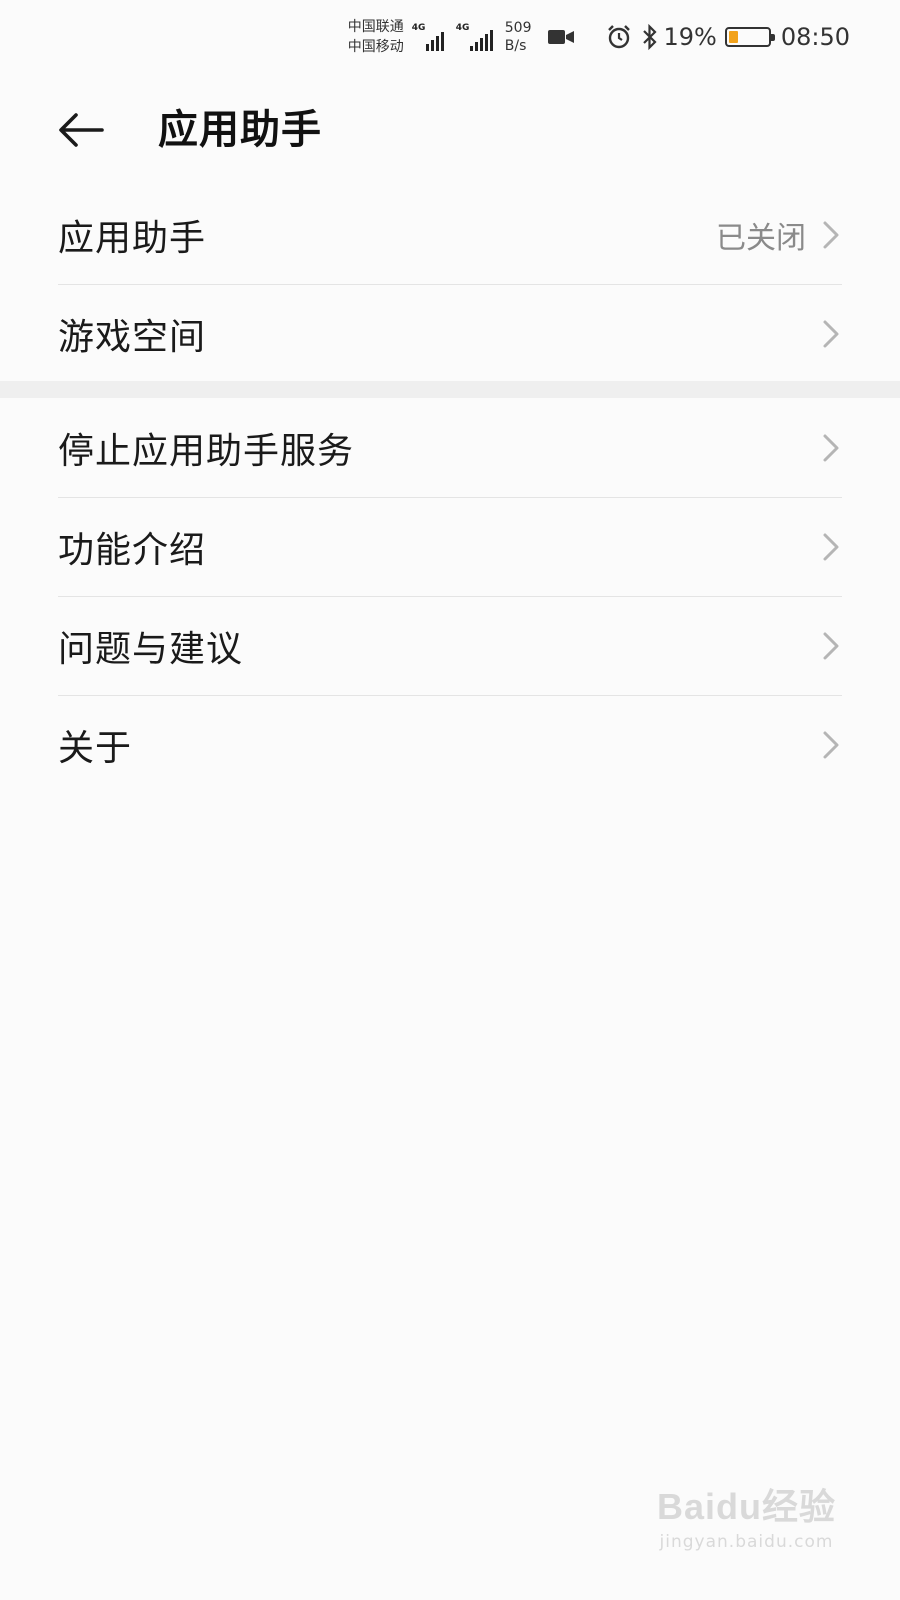 This screenshot has height=1600, width=900. What do you see at coordinates (815, 37) in the screenshot?
I see `clock: 08:50` at bounding box center [815, 37].